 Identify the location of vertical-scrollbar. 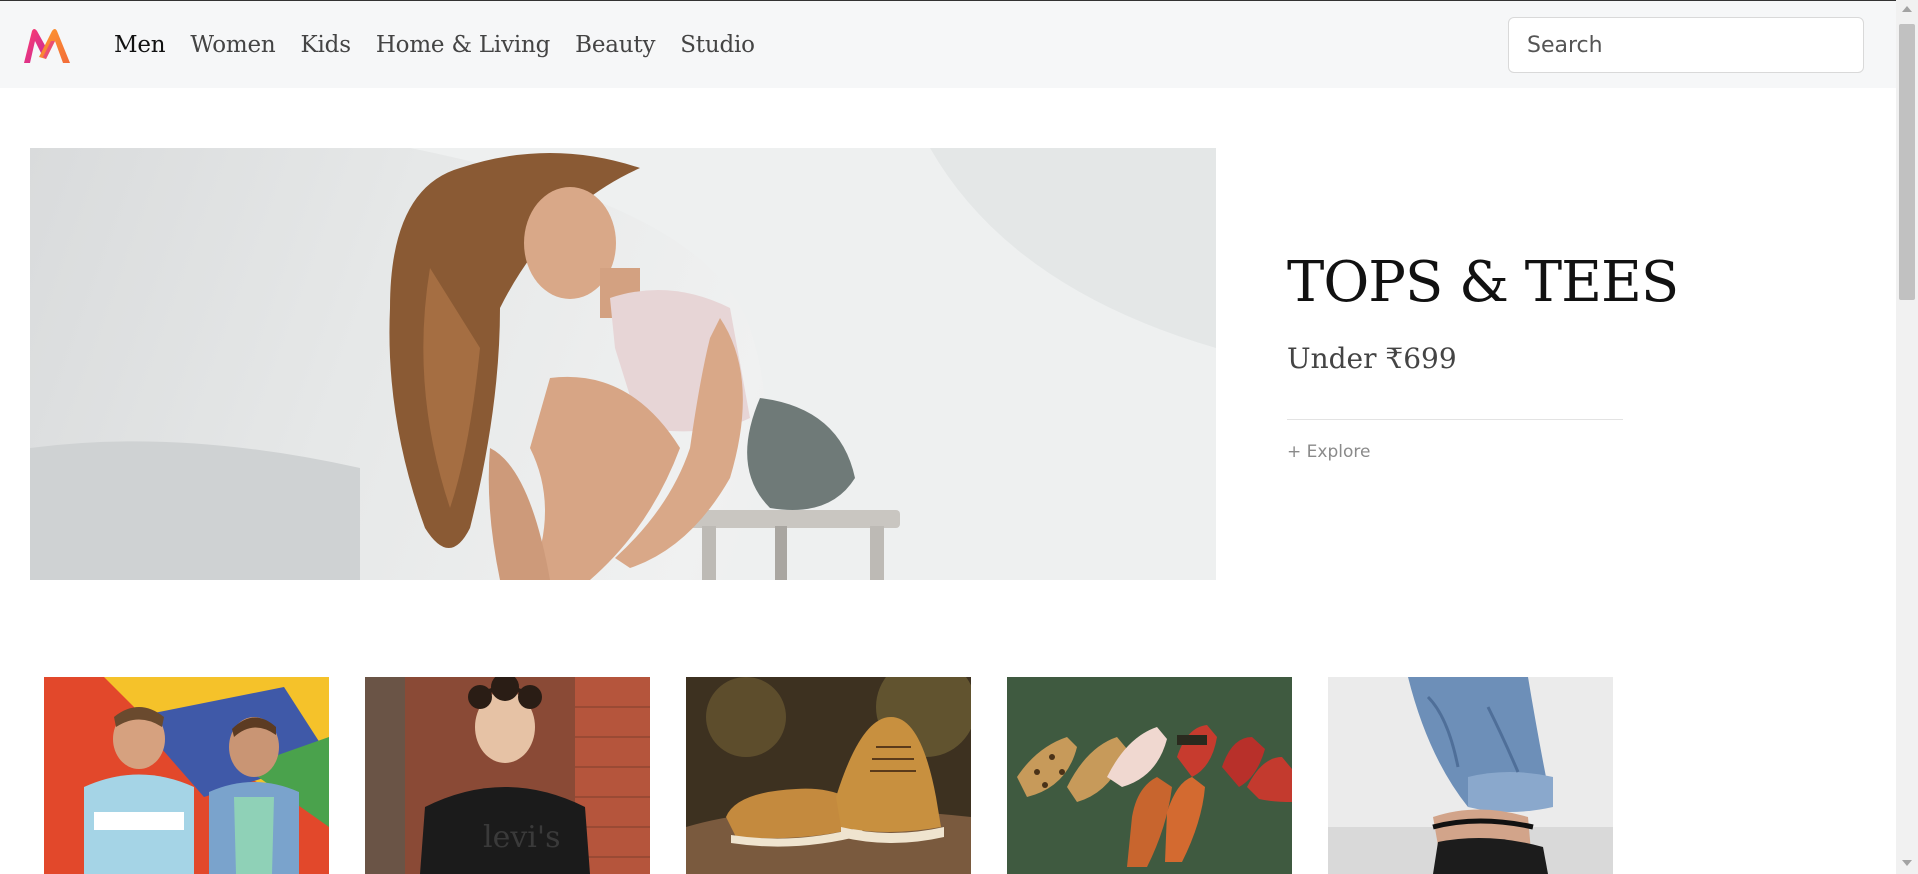
(1907, 437).